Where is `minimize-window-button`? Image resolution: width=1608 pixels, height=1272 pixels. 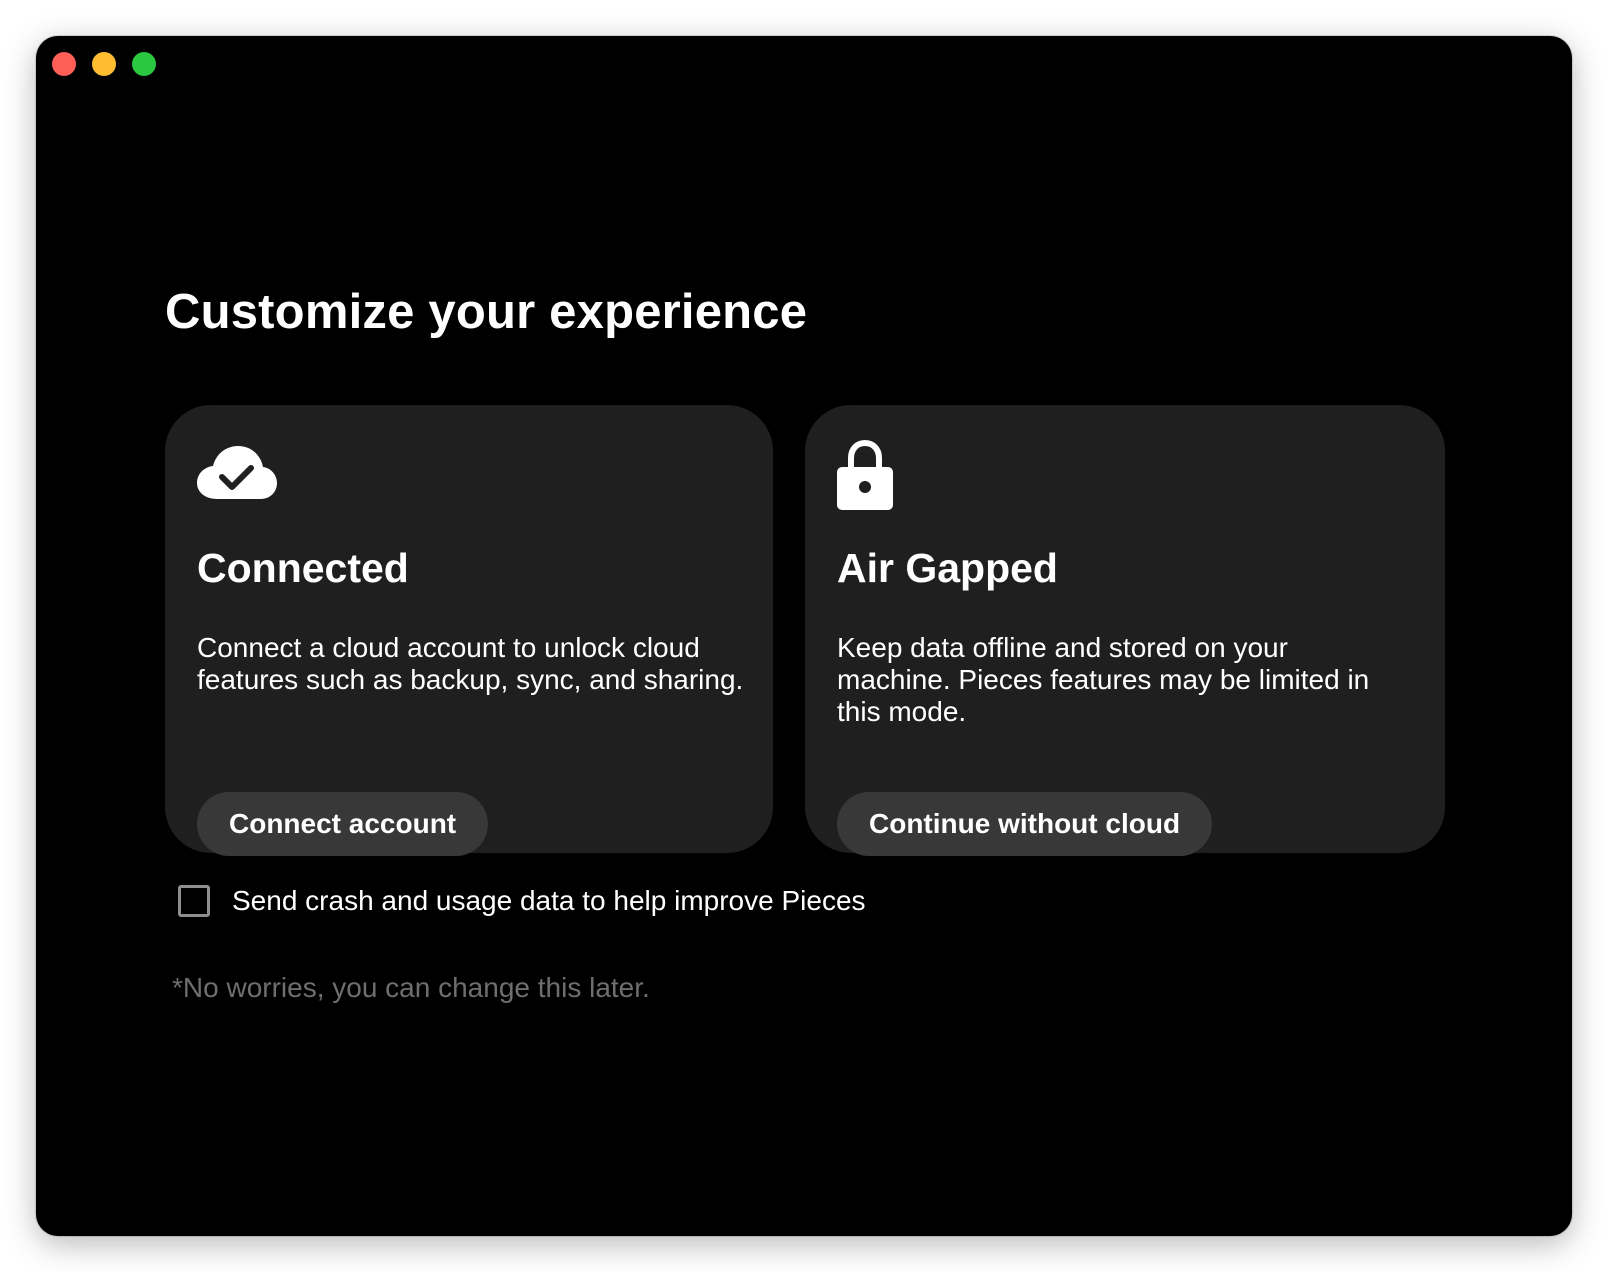 minimize-window-button is located at coordinates (104, 64).